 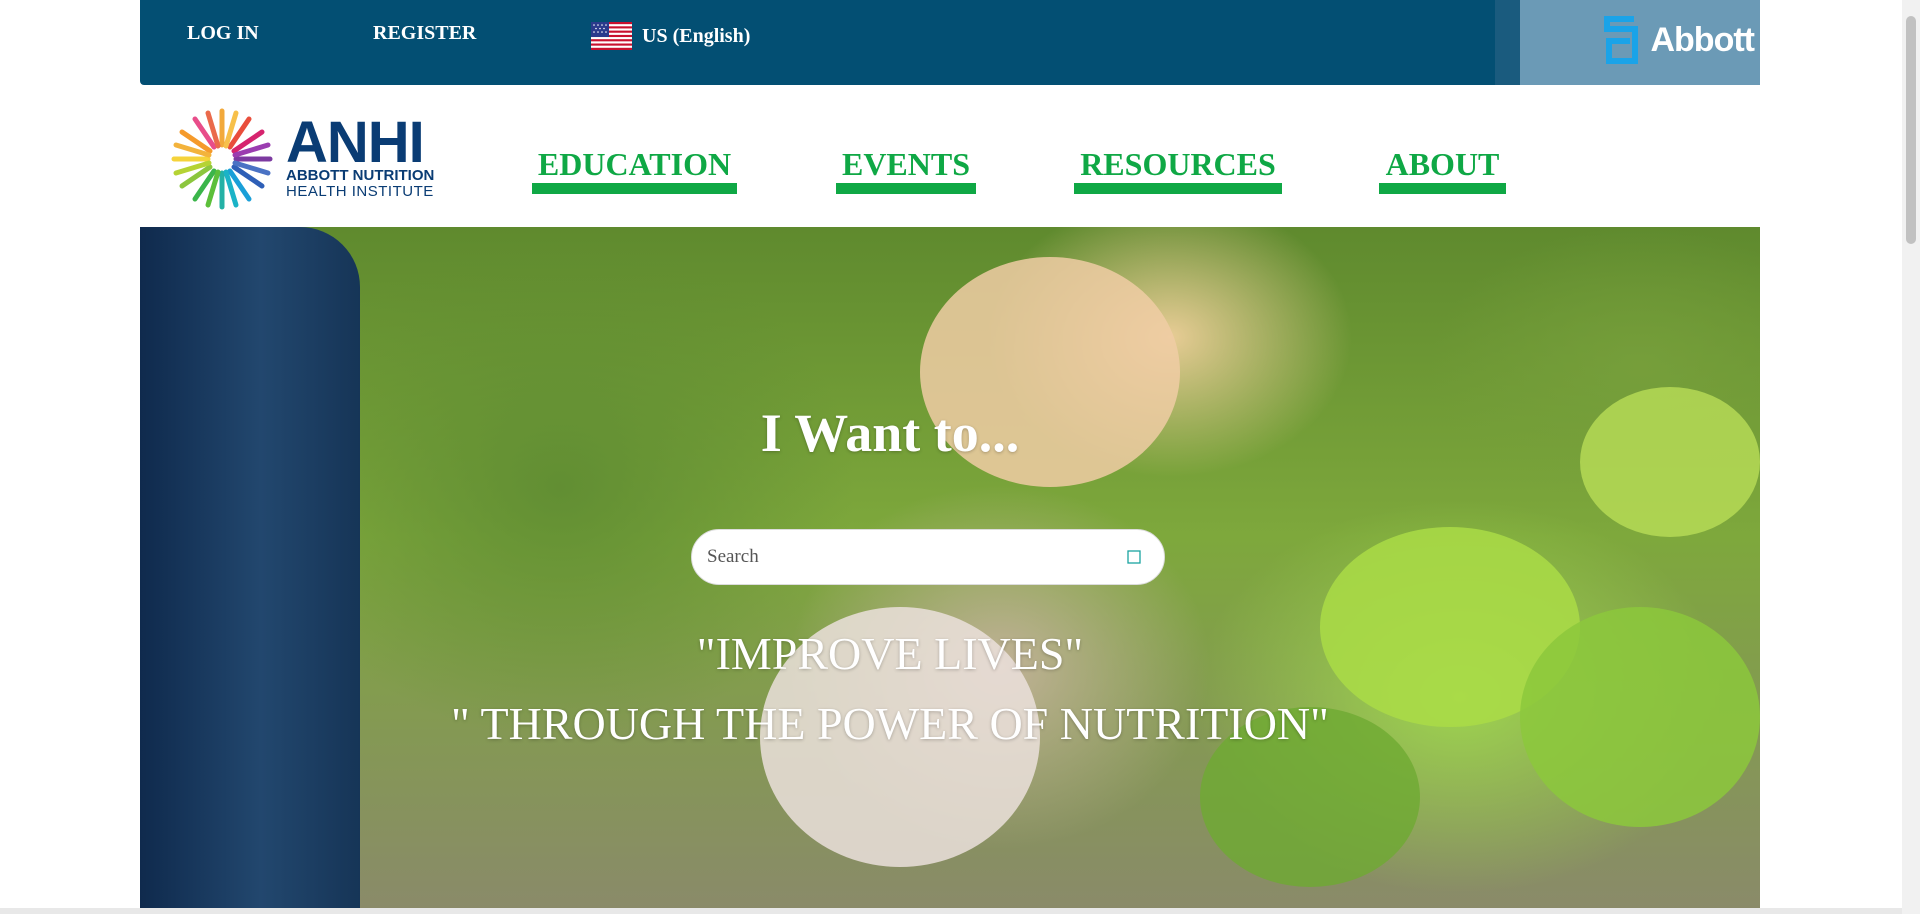 What do you see at coordinates (1621, 40) in the screenshot?
I see `abbott-mark-icon` at bounding box center [1621, 40].